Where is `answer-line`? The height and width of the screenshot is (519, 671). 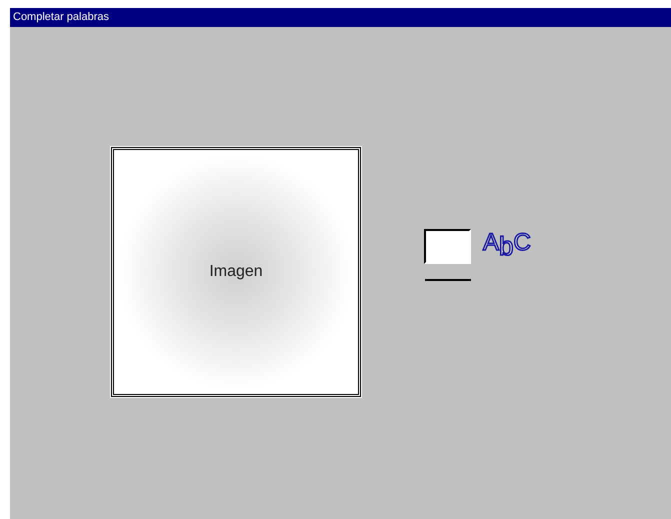 answer-line is located at coordinates (447, 280).